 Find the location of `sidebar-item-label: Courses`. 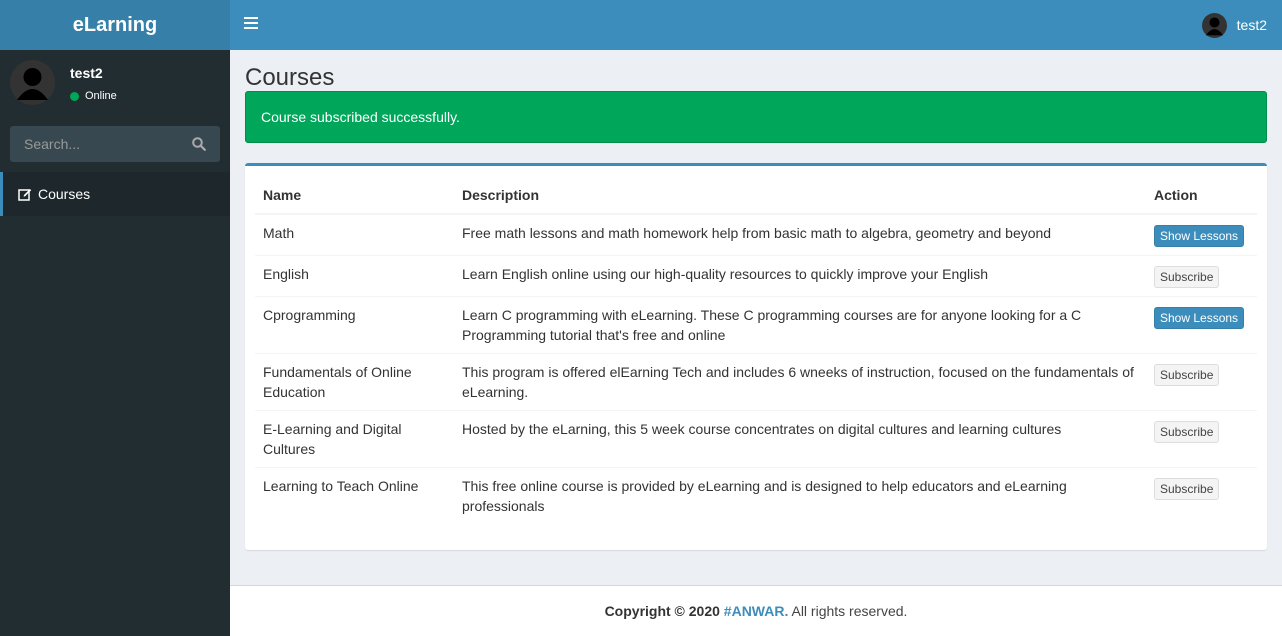

sidebar-item-label: Courses is located at coordinates (64, 194).